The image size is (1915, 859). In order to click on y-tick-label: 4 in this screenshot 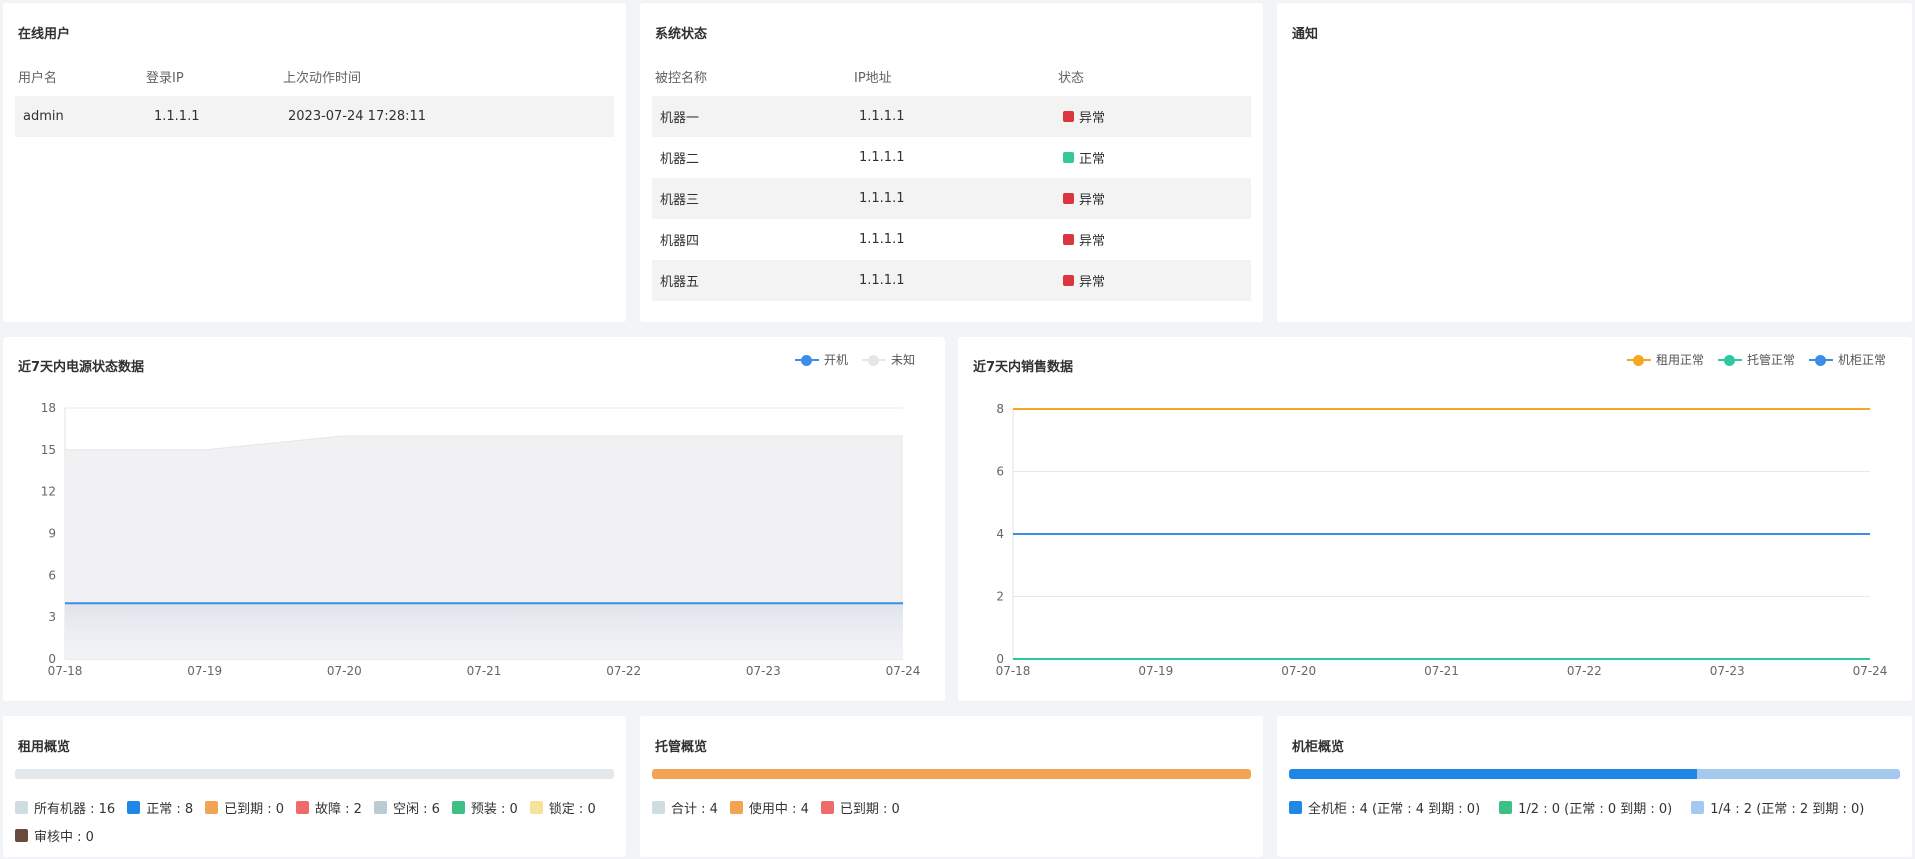, I will do `click(1000, 534)`.